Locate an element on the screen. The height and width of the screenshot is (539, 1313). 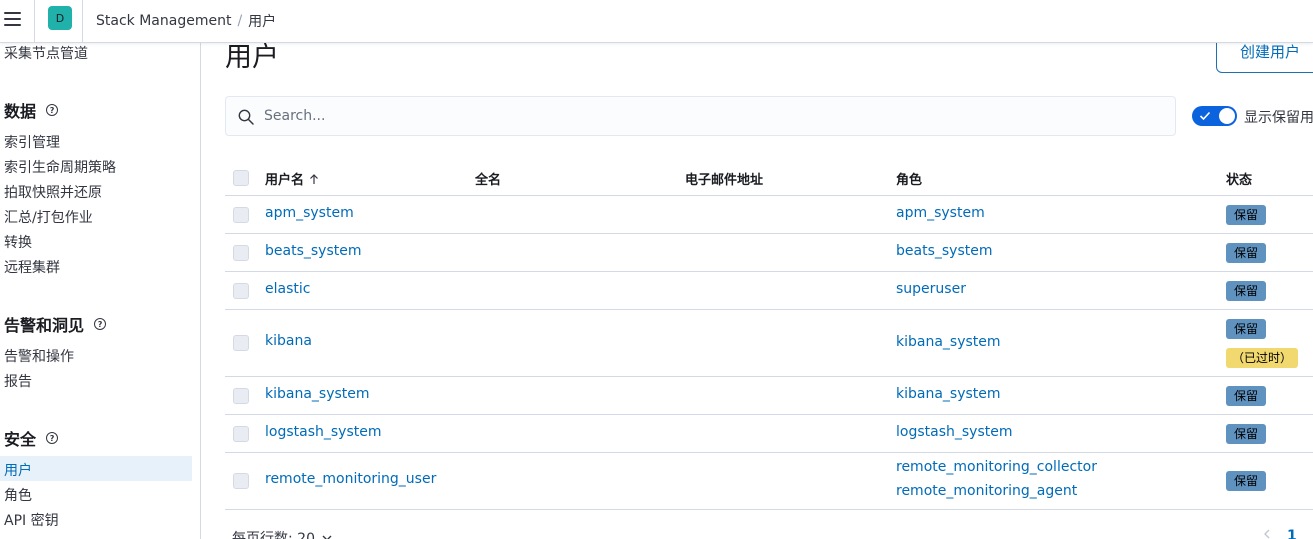
sidebar-item-remote-clusters: 远程集群 is located at coordinates (32, 267).